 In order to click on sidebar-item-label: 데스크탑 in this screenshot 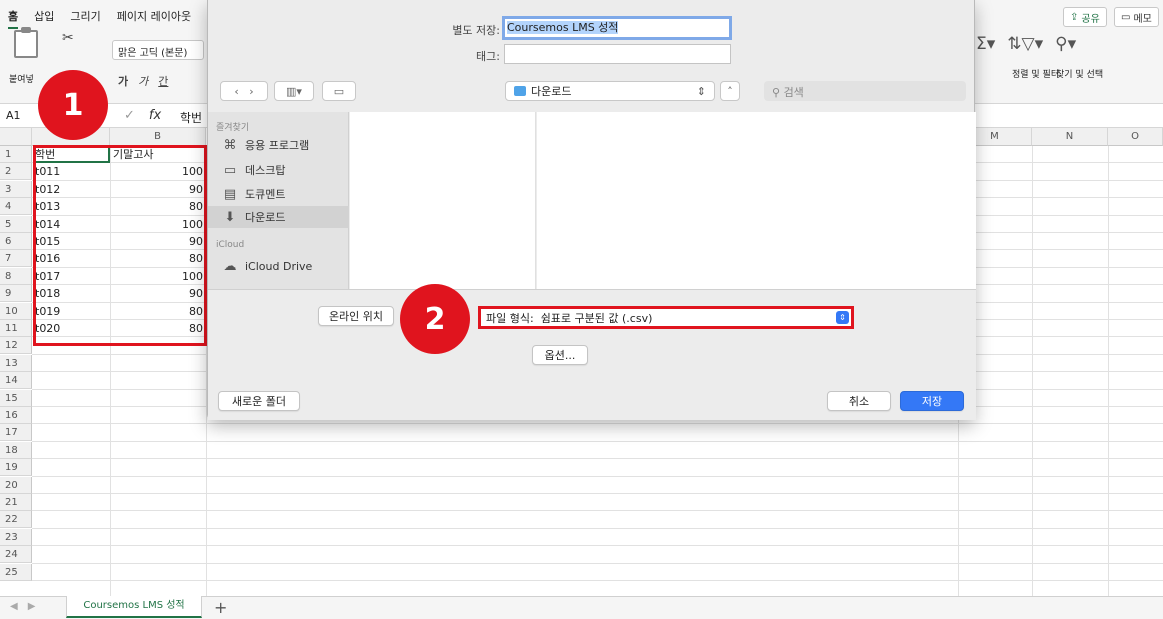, I will do `click(265, 170)`.